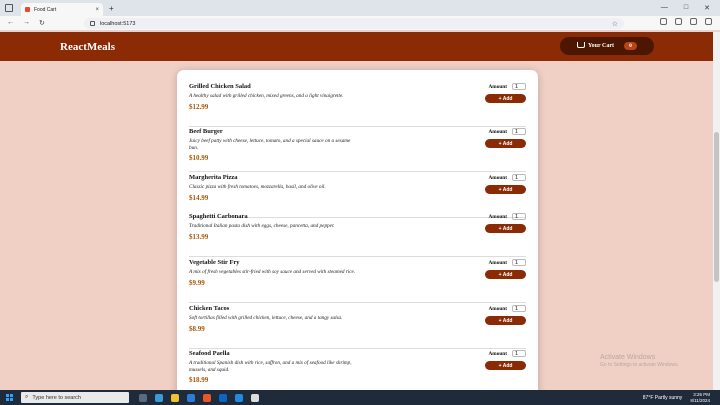 The image size is (720, 405). What do you see at coordinates (199, 236) in the screenshot?
I see `meal-price: $13.99` at bounding box center [199, 236].